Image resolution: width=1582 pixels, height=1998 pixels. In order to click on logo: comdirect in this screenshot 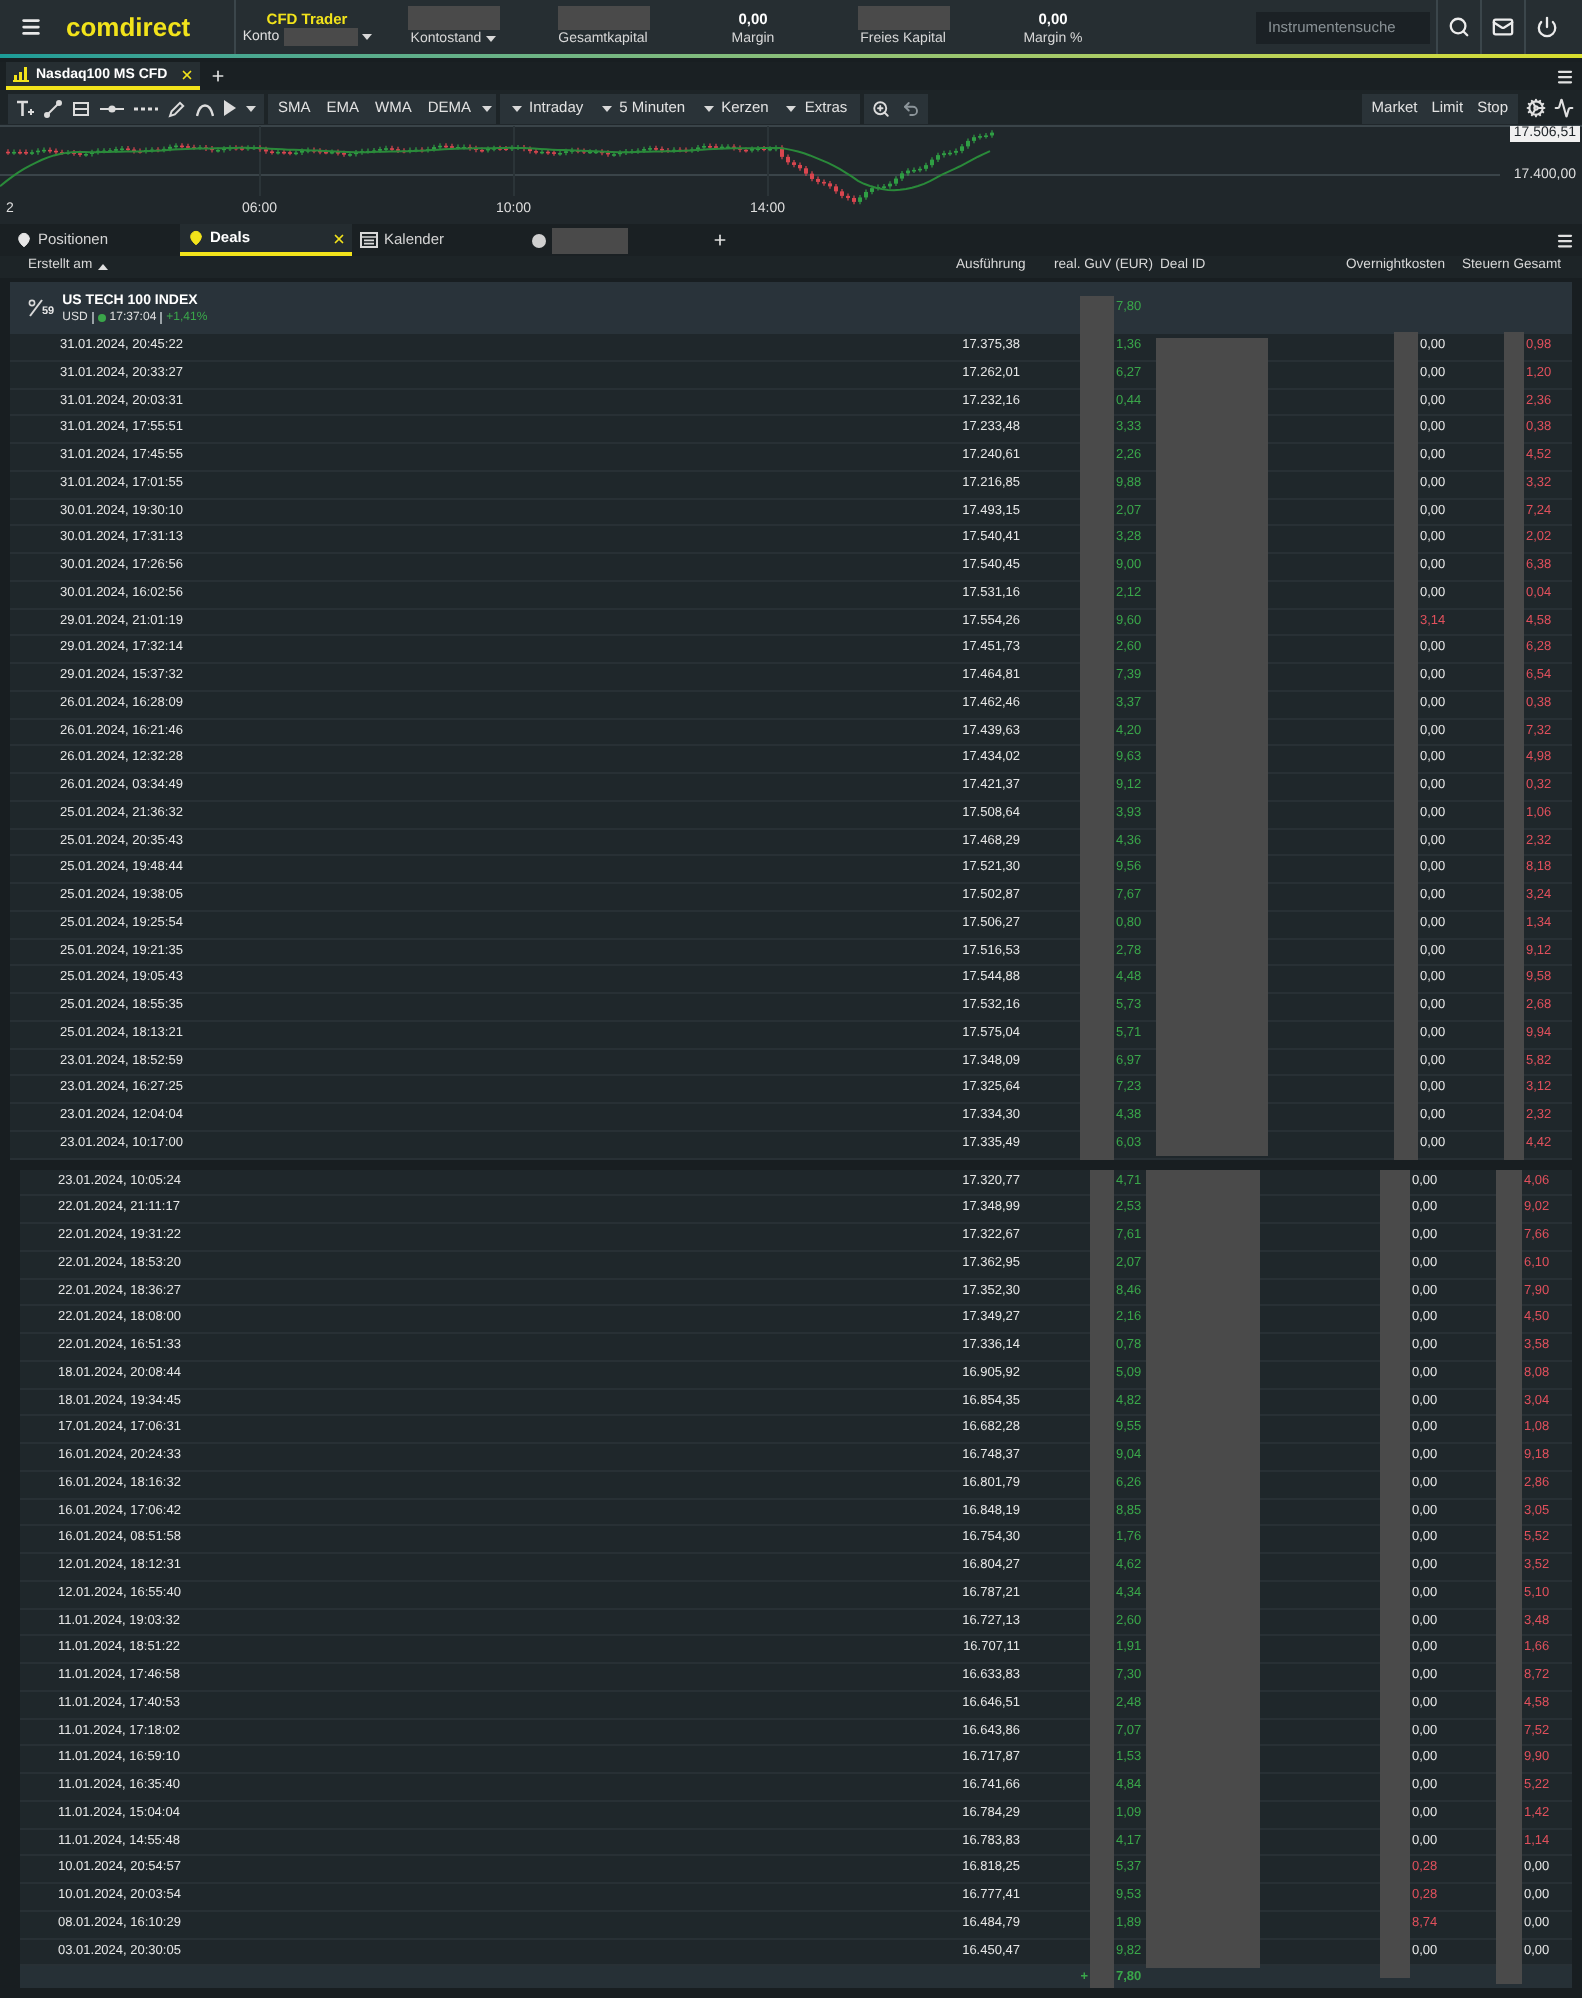, I will do `click(128, 26)`.